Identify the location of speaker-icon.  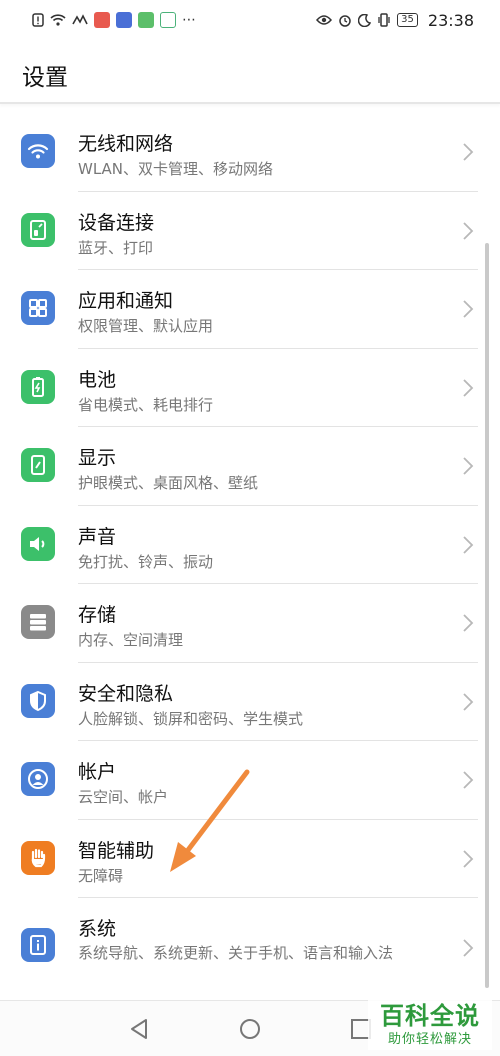
(38, 543).